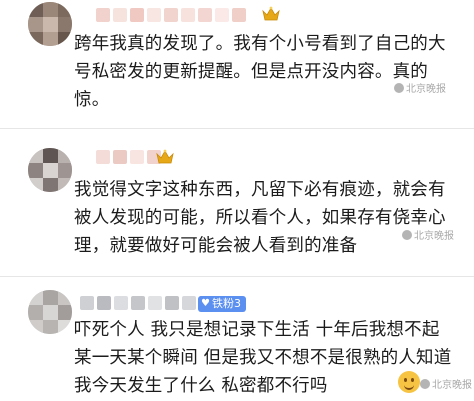 The height and width of the screenshot is (401, 474). Describe the element at coordinates (205, 303) in the screenshot. I see `heart-icon: ♥` at that location.